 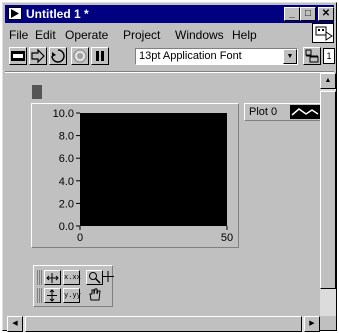 What do you see at coordinates (66, 159) in the screenshot?
I see `y-tick-label: 6.0` at bounding box center [66, 159].